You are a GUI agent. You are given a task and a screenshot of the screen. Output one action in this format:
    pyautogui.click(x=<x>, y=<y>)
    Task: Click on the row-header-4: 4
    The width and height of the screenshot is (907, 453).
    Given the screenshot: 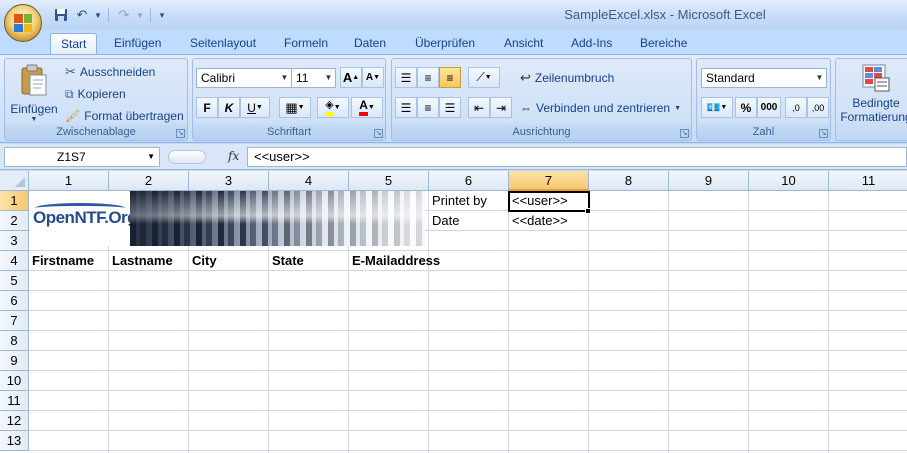 What is the action you would take?
    pyautogui.click(x=14, y=261)
    